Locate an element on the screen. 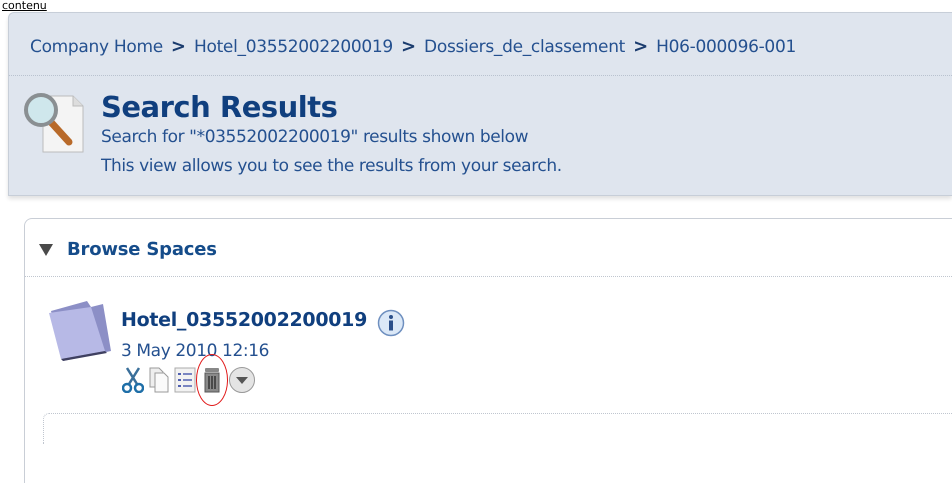 Image resolution: width=952 pixels, height=483 pixels. modified-date: 3 May 2010 12:16 is located at coordinates (195, 351).